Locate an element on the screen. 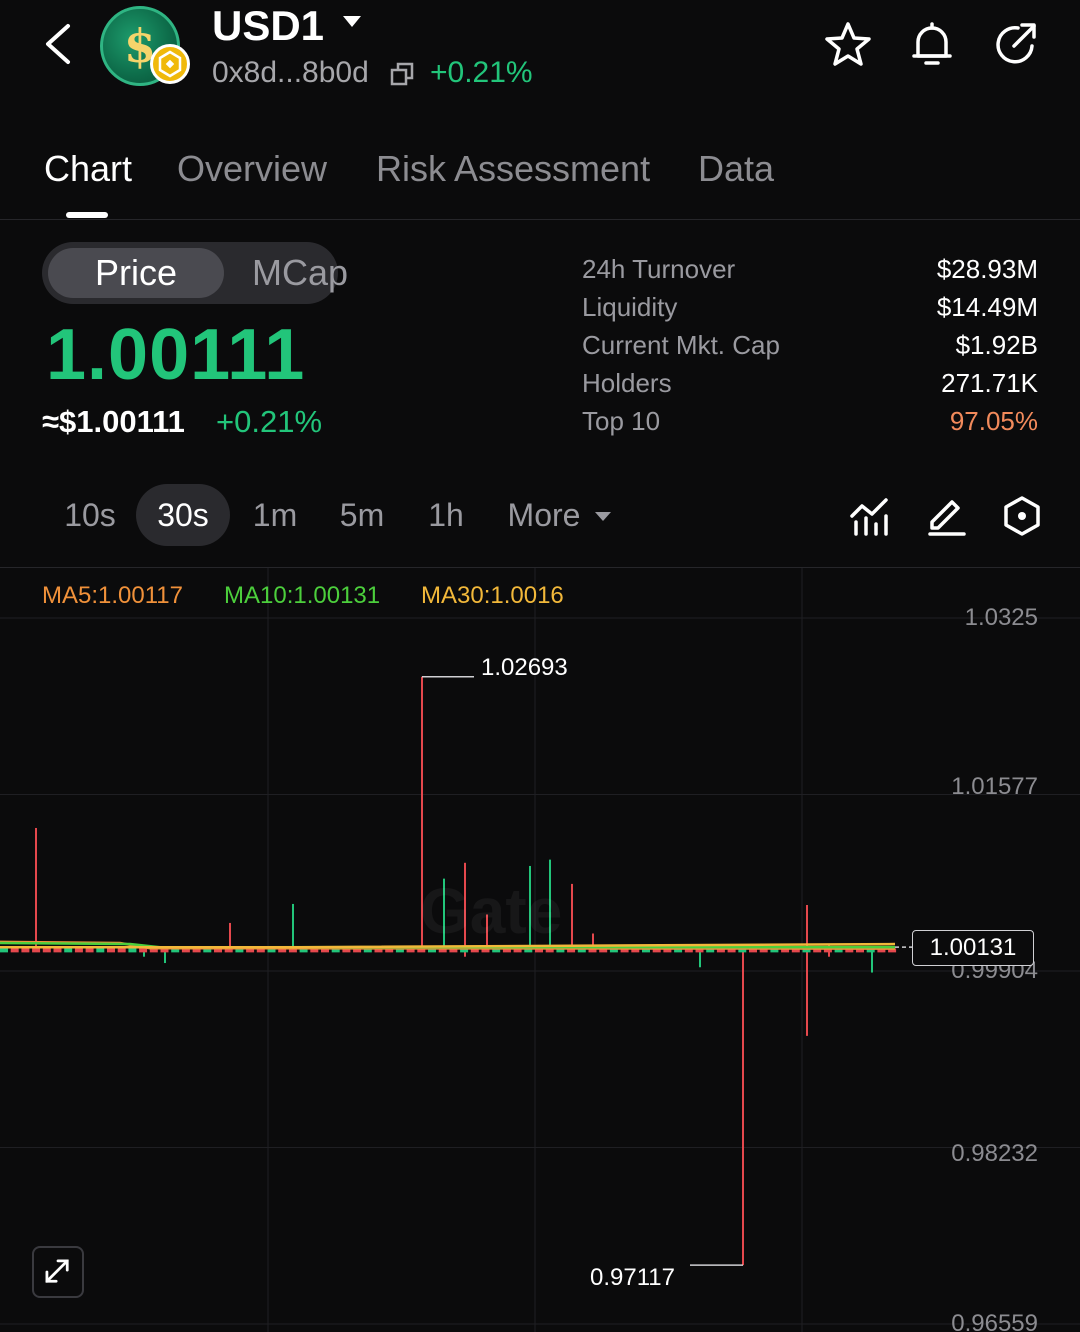 This screenshot has height=1332, width=1080. bell-icon is located at coordinates (932, 44).